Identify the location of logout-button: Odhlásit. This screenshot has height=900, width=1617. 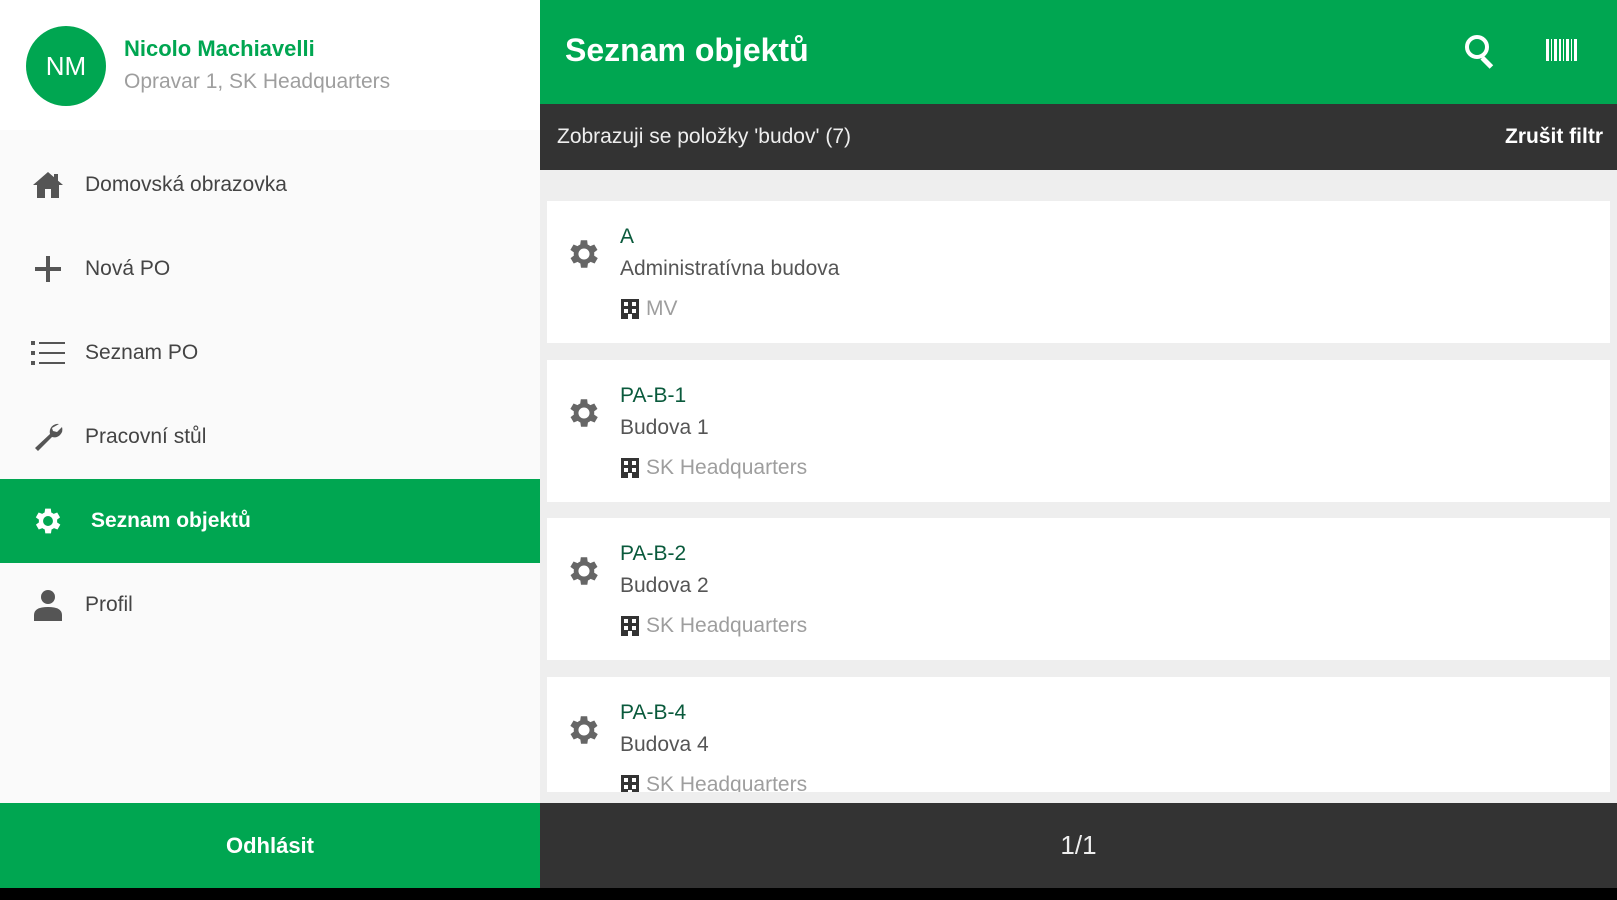
(270, 845).